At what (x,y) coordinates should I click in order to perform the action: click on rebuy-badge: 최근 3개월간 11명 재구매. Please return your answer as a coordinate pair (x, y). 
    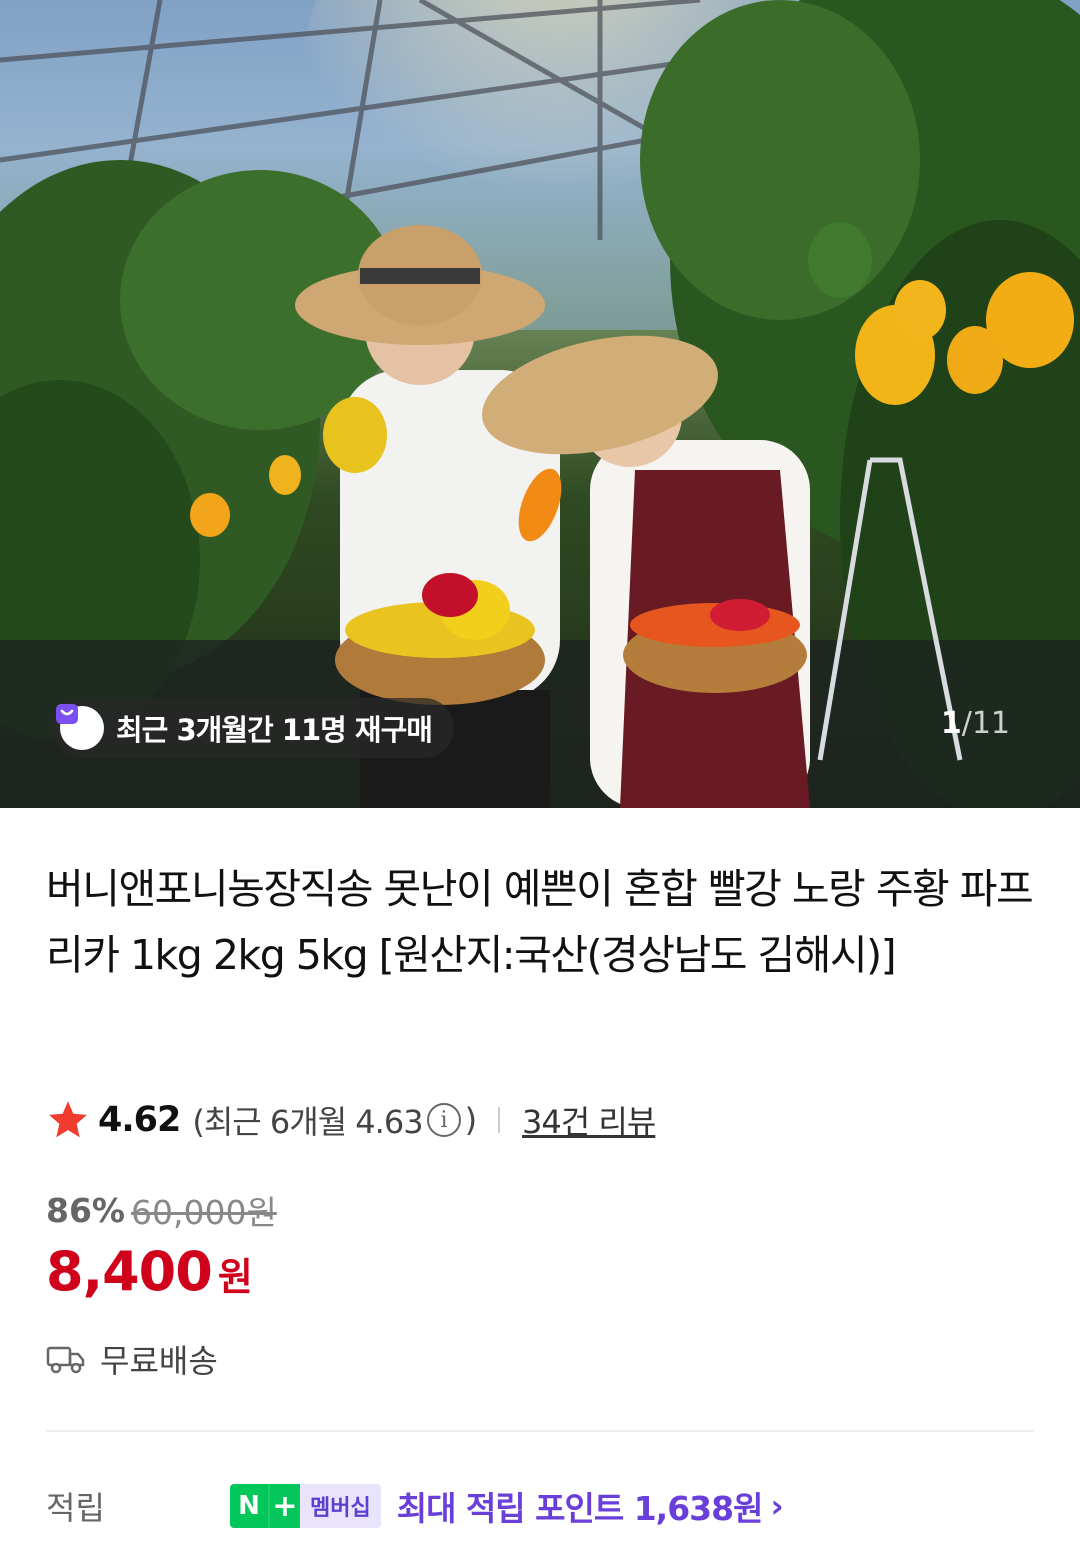
    Looking at the image, I should click on (253, 728).